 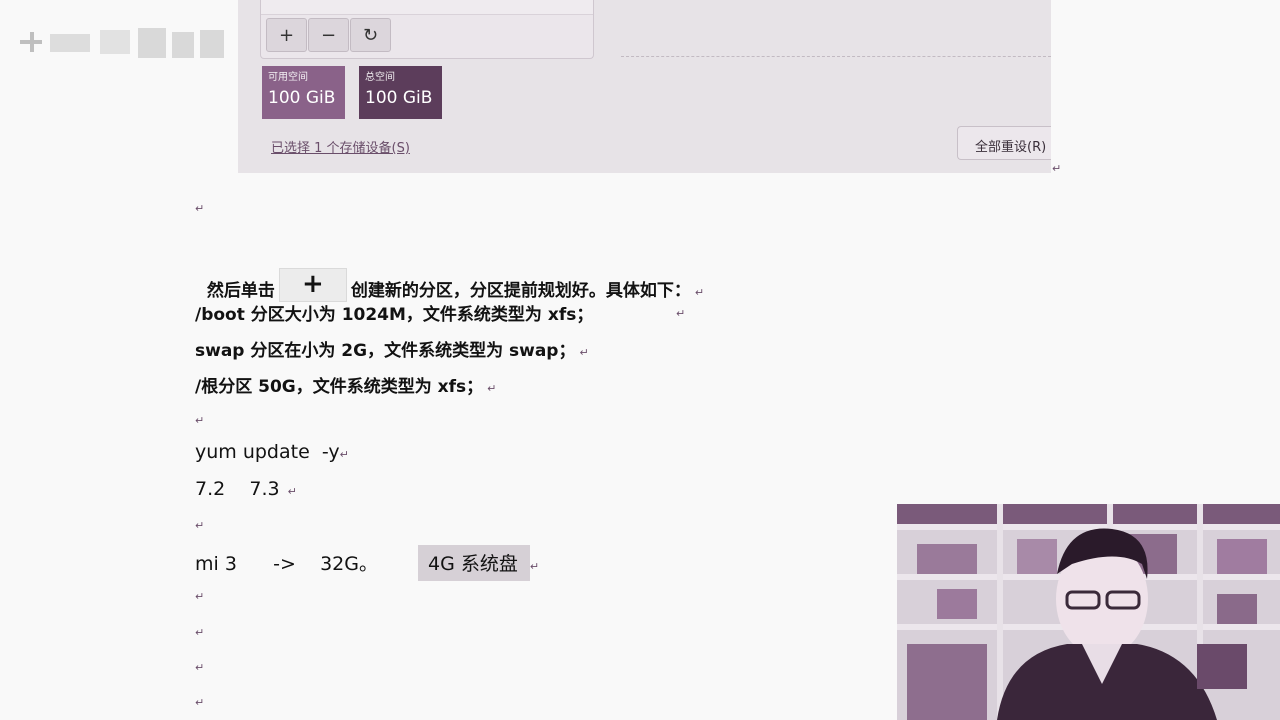 I want to click on yum-command-line: yum update -y↵, so click(x=272, y=452).